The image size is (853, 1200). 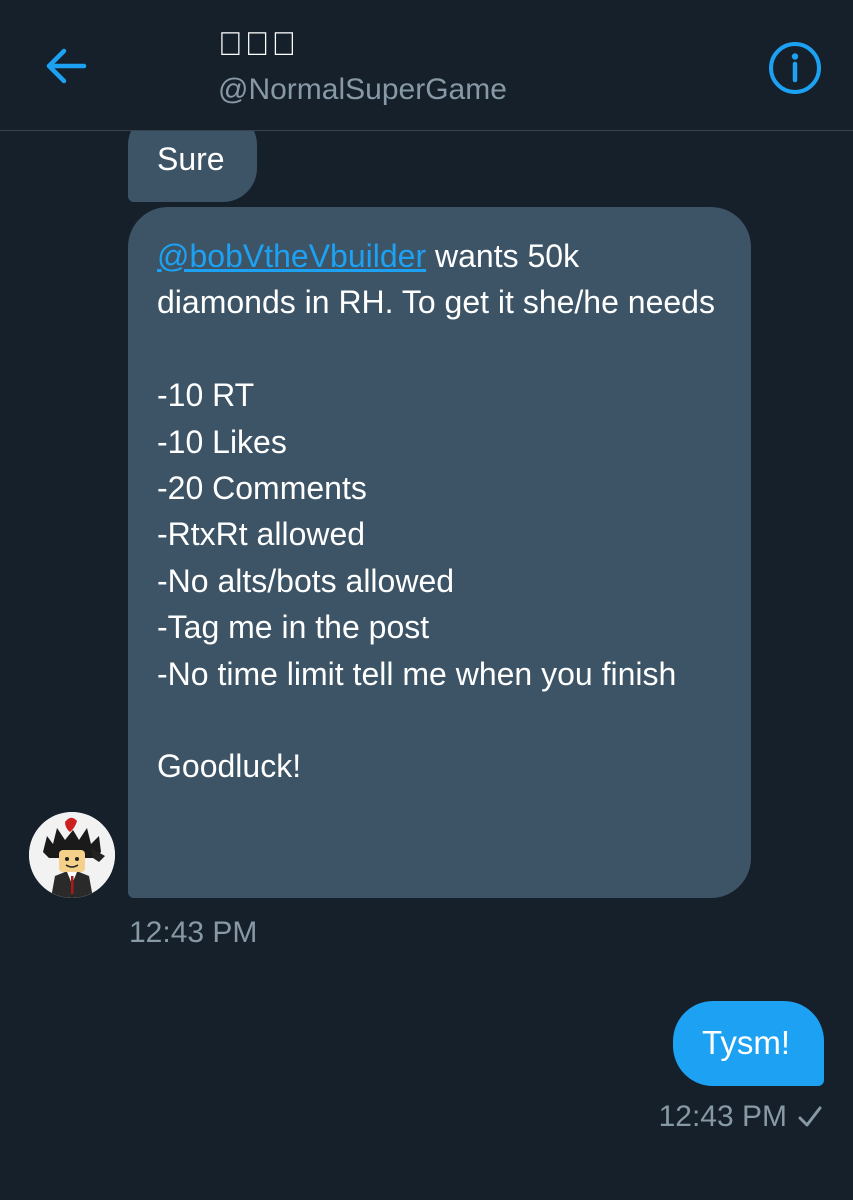 I want to click on requirement-line: -No alts/bots allowed, so click(x=306, y=580).